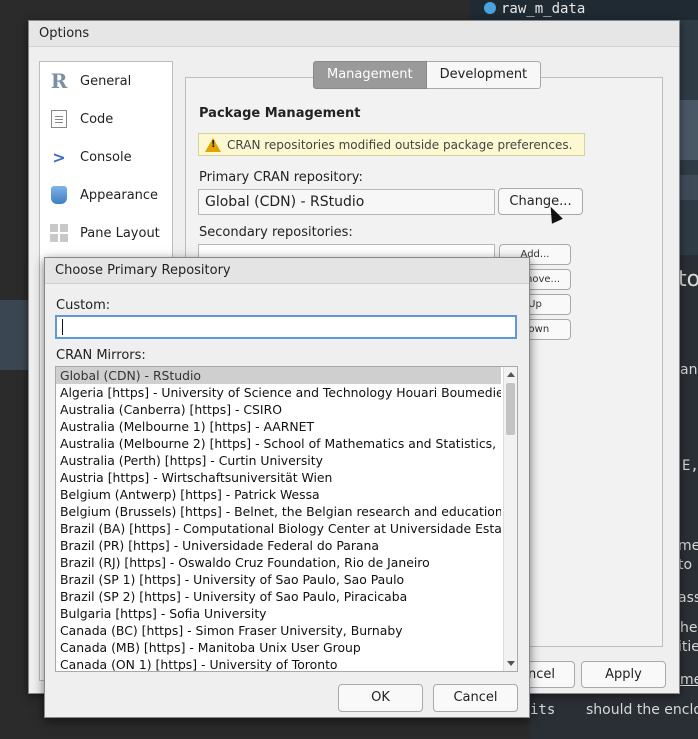  Describe the element at coordinates (690, 466) in the screenshot. I see `background-text: E,` at that location.